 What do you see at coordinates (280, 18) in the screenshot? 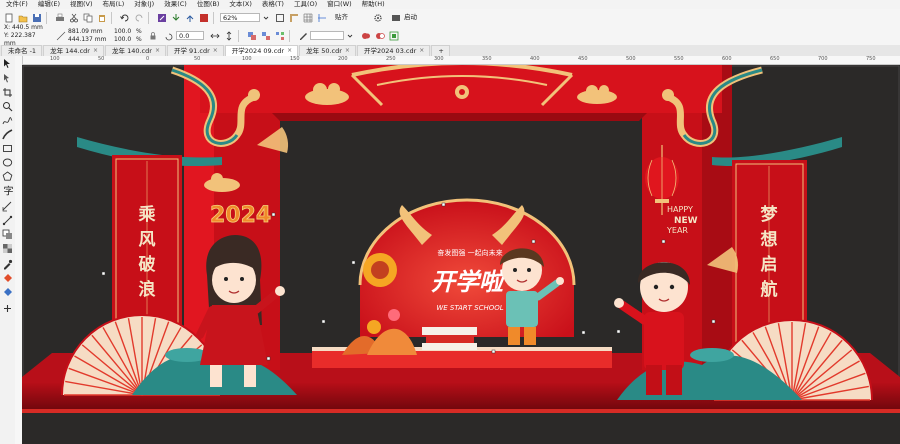
I see `full-screen-icon` at bounding box center [280, 18].